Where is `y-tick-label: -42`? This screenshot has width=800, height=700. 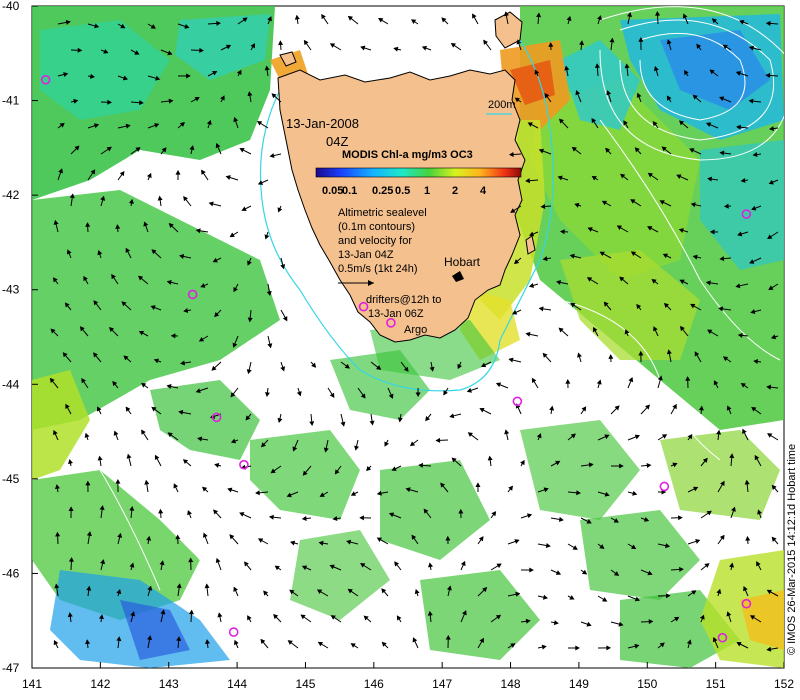
y-tick-label: -42 is located at coordinates (11, 195).